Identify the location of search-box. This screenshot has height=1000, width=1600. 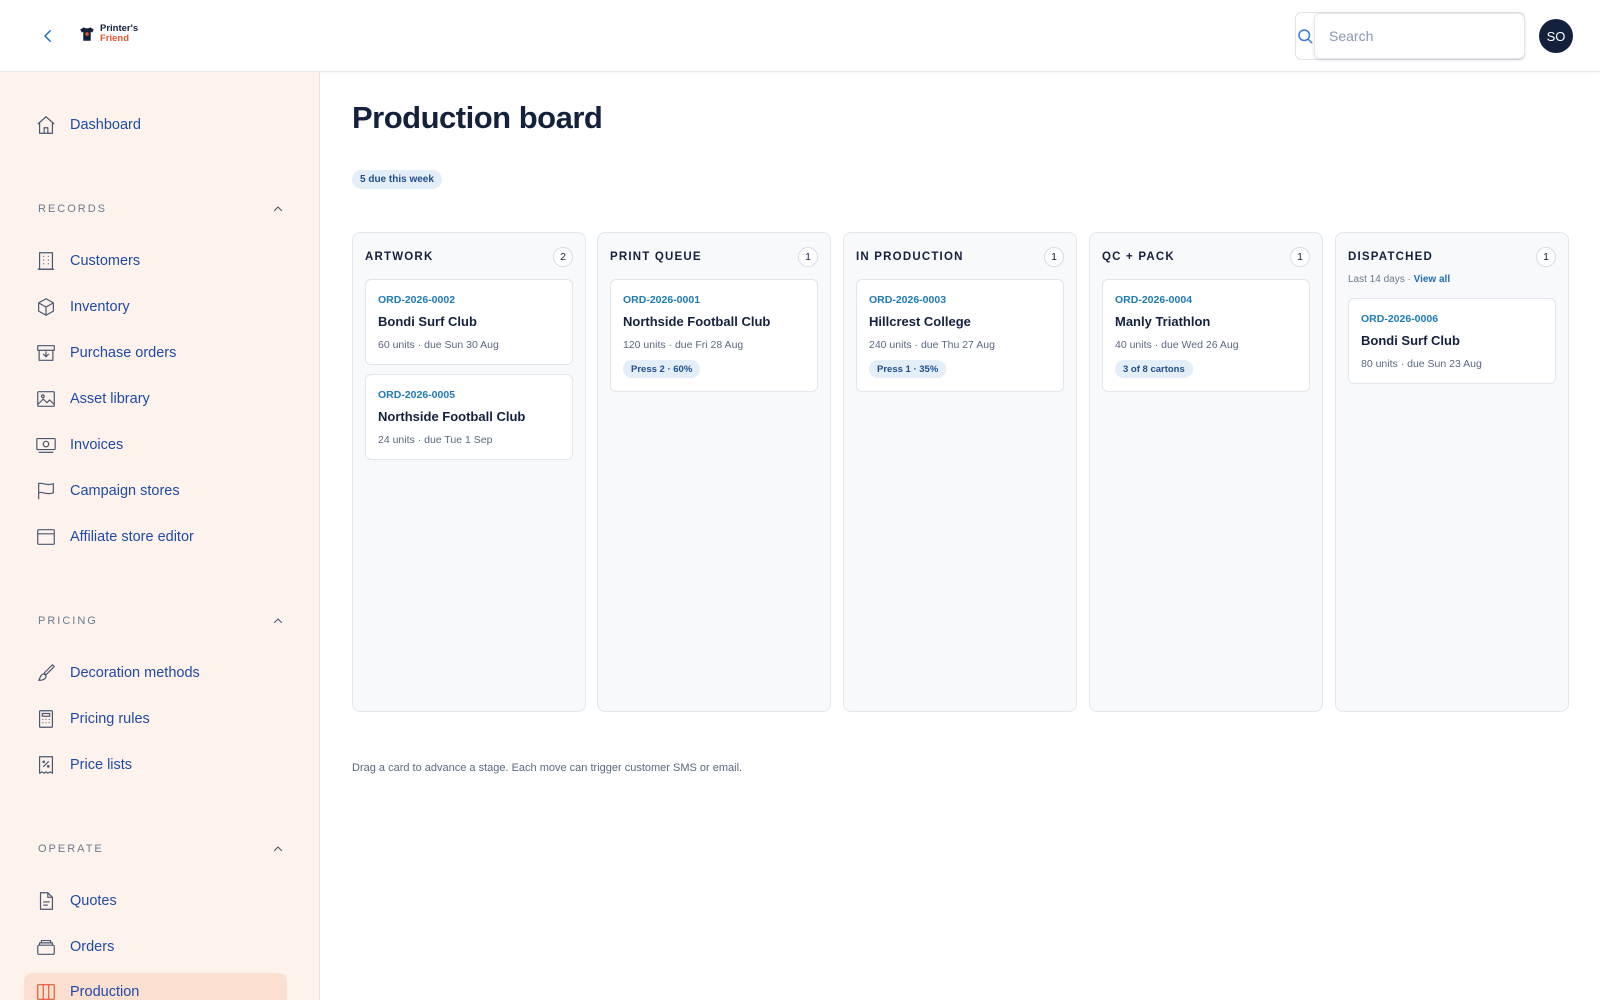
(1410, 36).